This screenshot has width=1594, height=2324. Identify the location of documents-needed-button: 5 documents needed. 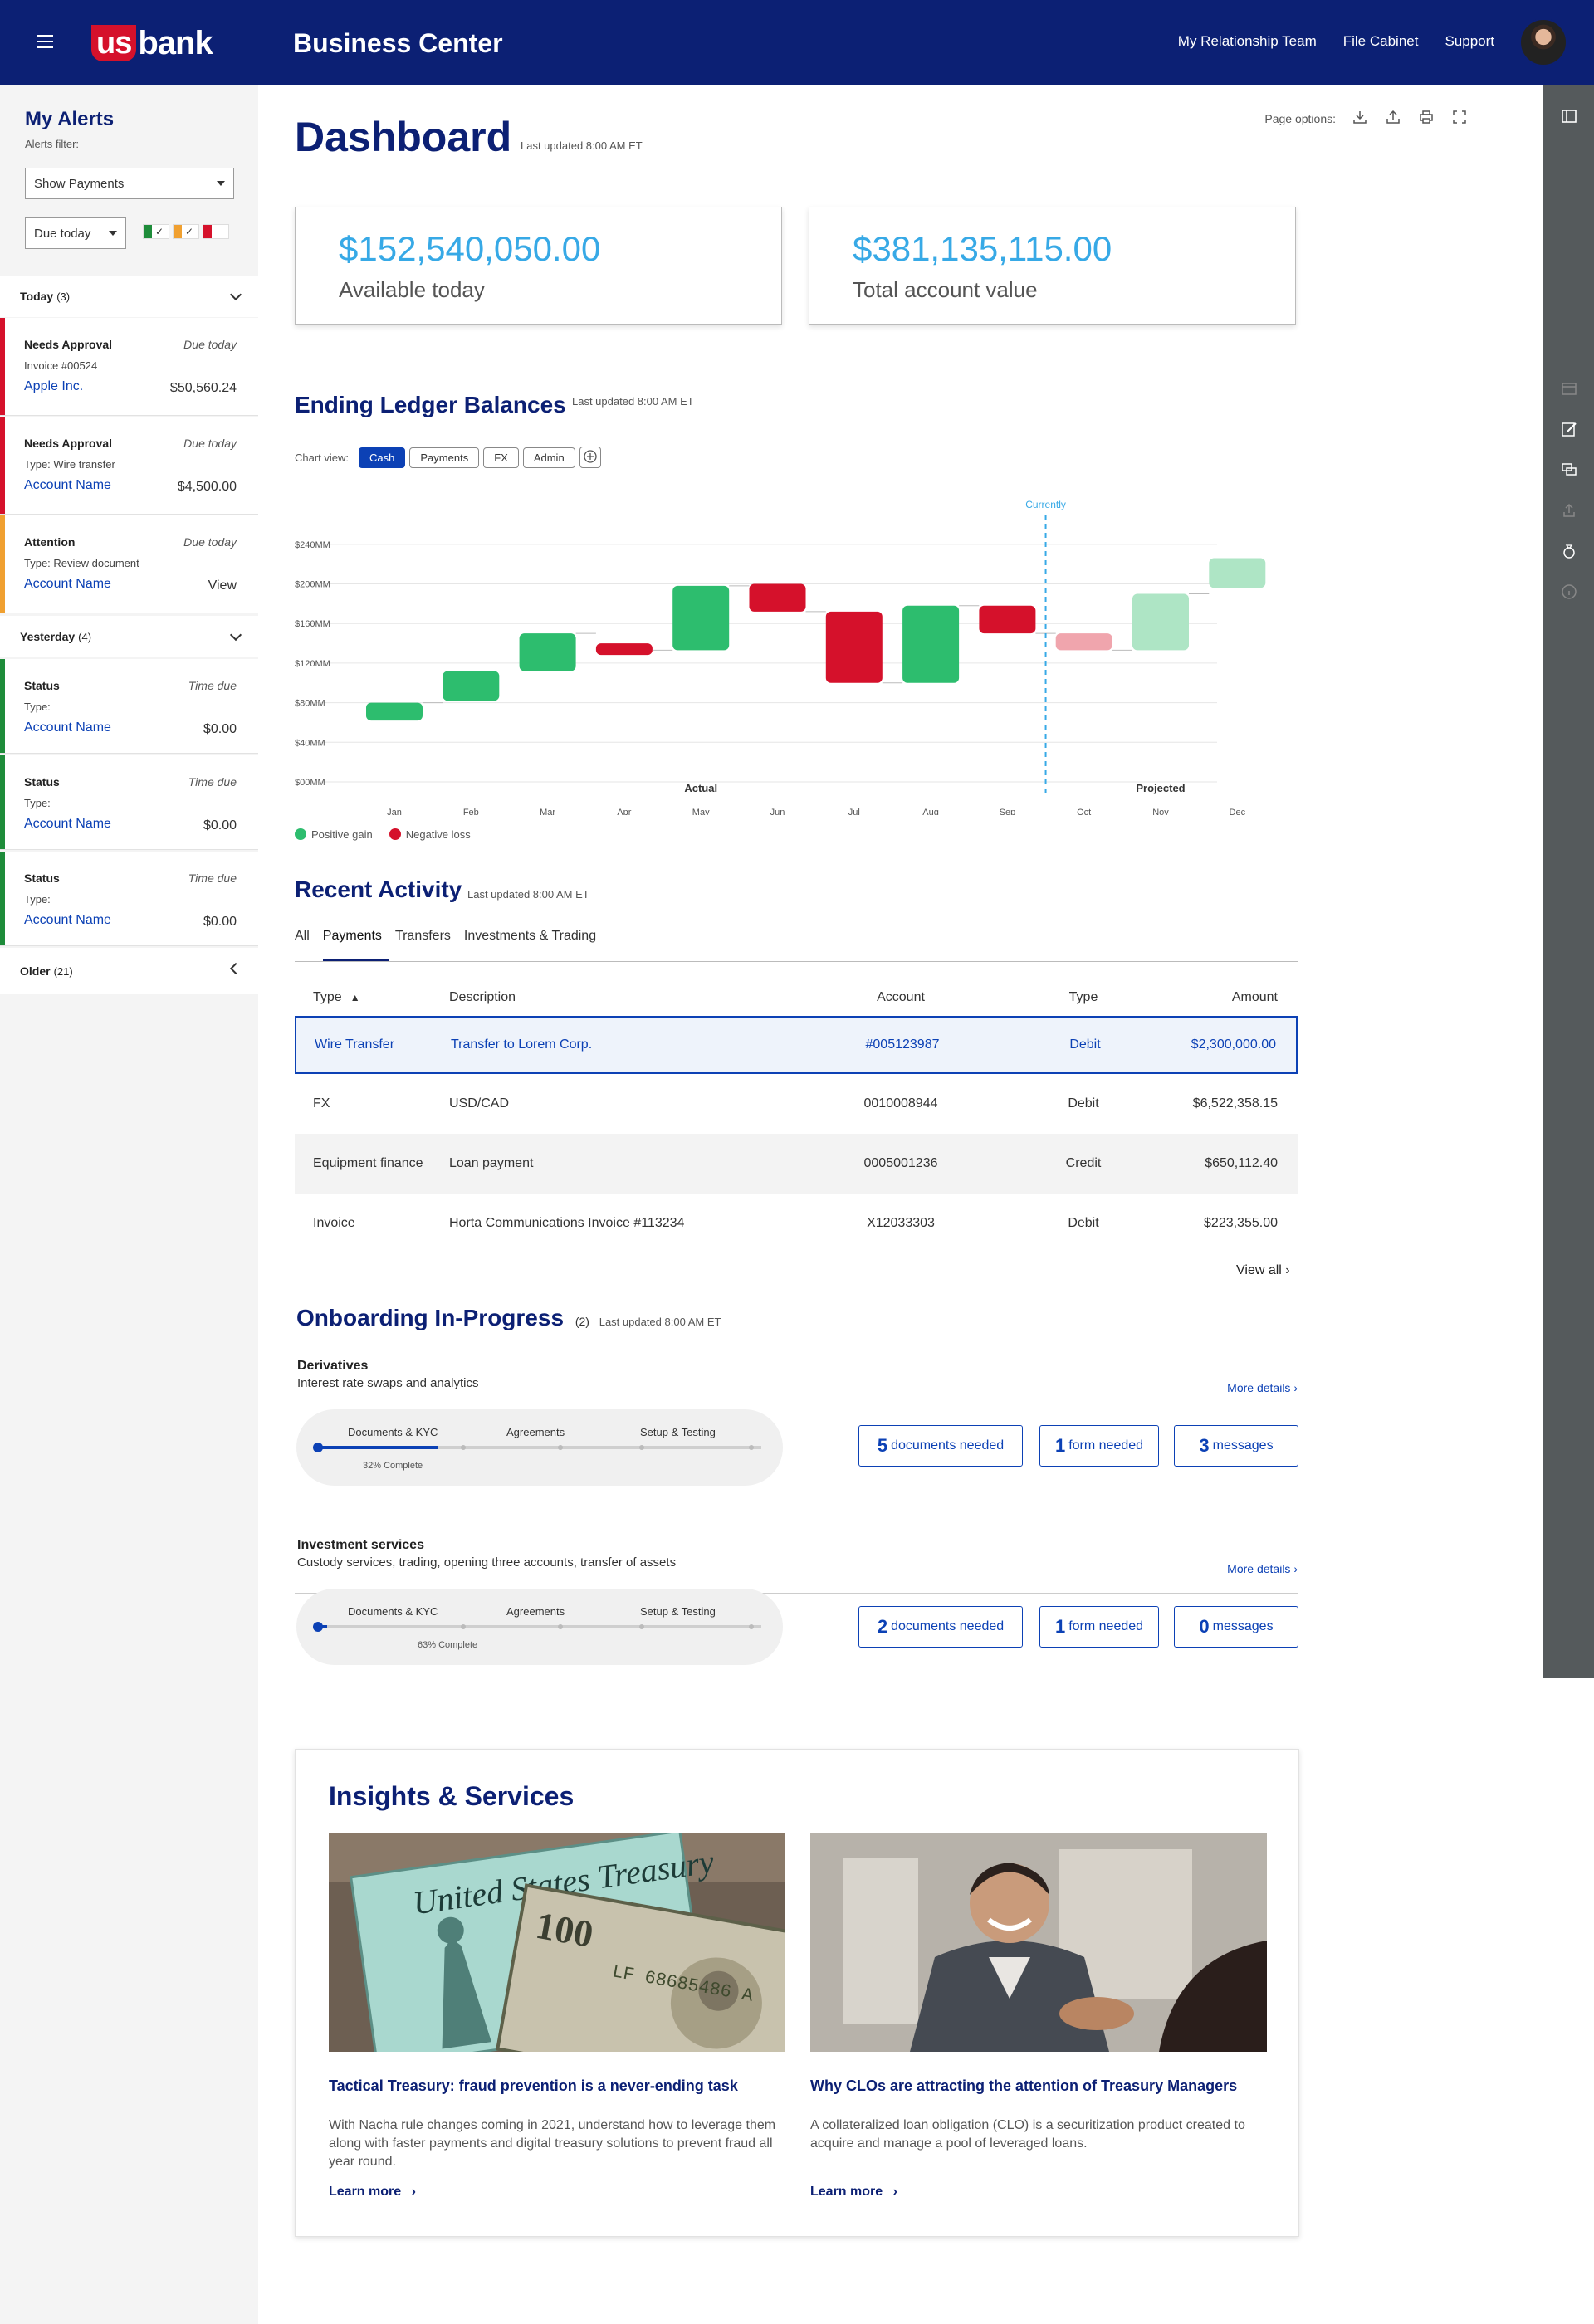
(940, 1446).